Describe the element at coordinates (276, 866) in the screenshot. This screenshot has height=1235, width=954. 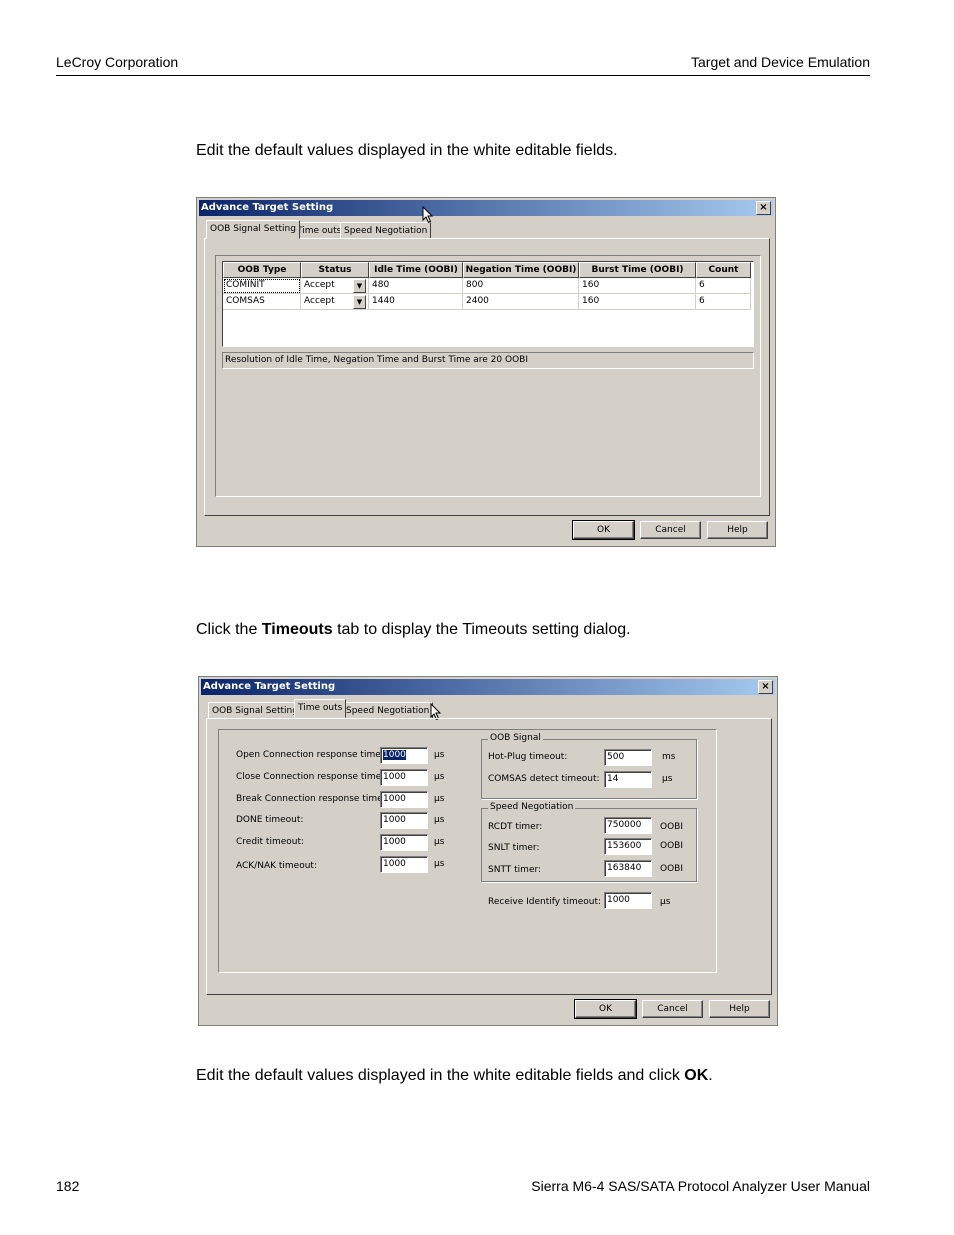
I see `ack-nak-timeout-label: ACK/NAK timeout:` at that location.